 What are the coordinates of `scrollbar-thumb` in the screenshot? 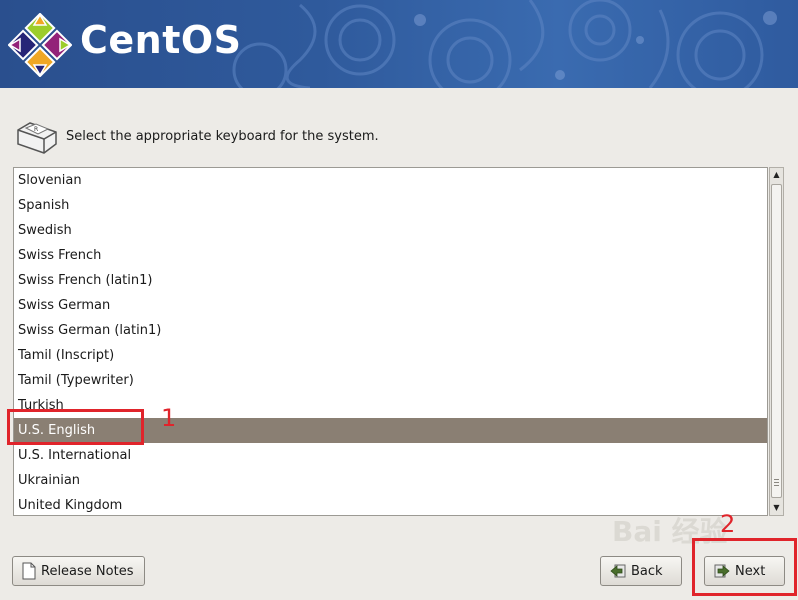 It's located at (776, 341).